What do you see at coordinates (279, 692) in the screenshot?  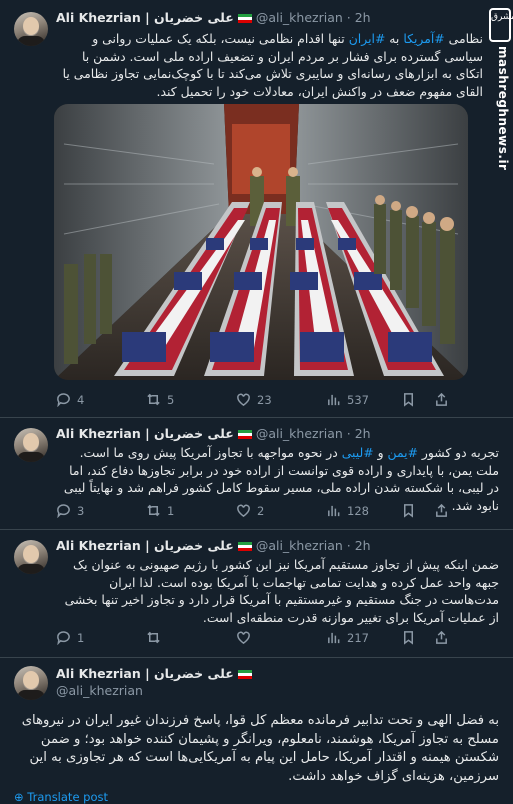 I see `tweet-handle-line: @ali_khezrian` at bounding box center [279, 692].